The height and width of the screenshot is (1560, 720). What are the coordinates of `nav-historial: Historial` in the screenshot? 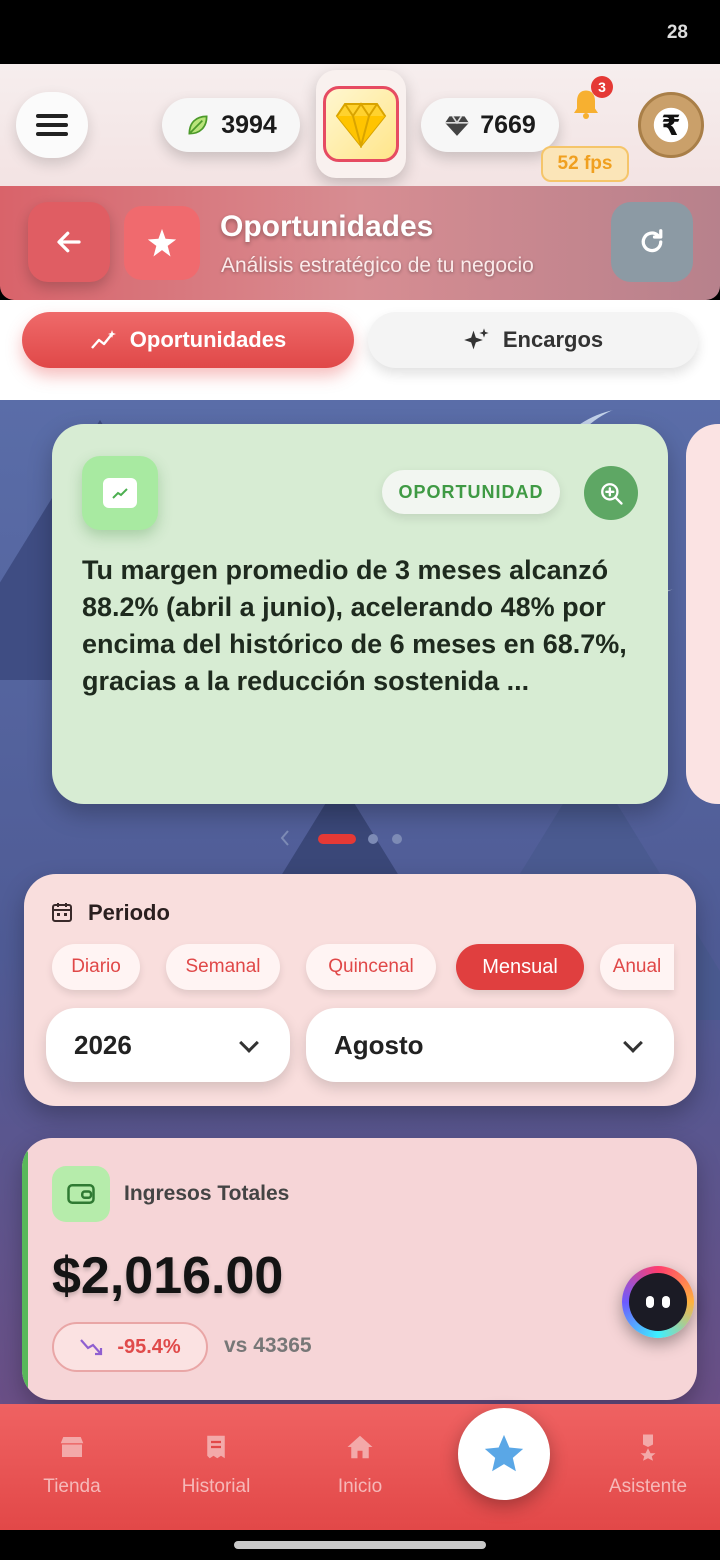 It's located at (216, 1465).